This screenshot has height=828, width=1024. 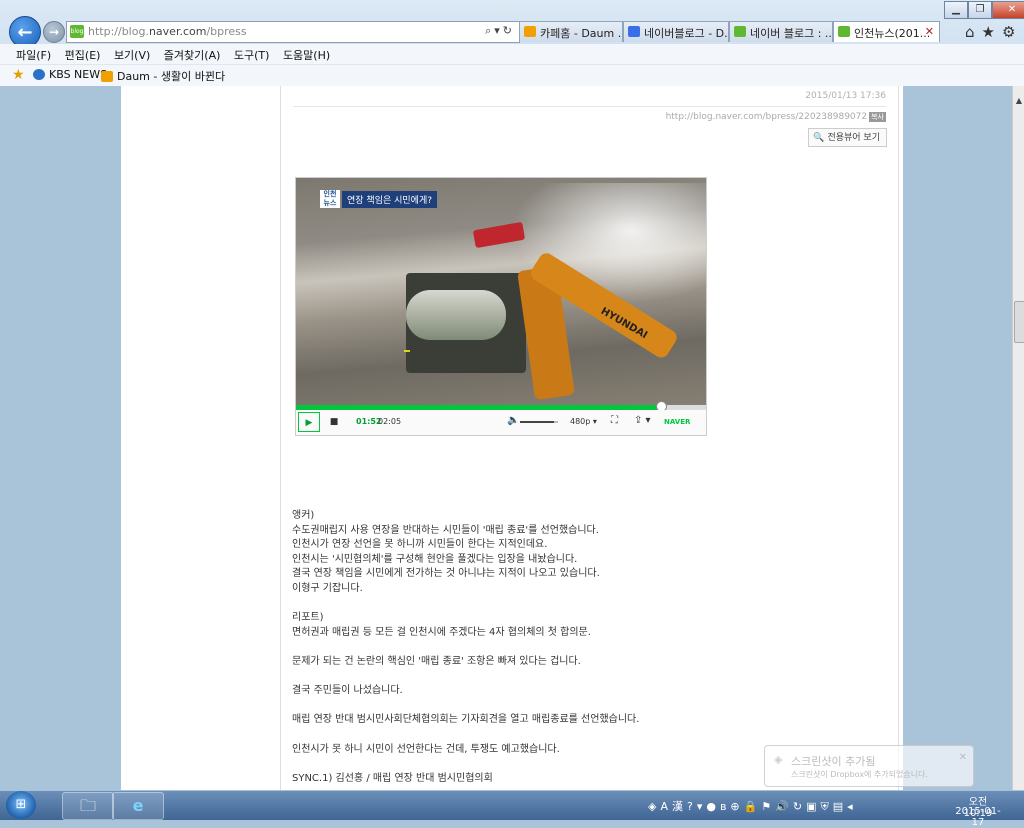 I want to click on tab-incheon-news: 인천뉴스(201... ✕, so click(x=886, y=31).